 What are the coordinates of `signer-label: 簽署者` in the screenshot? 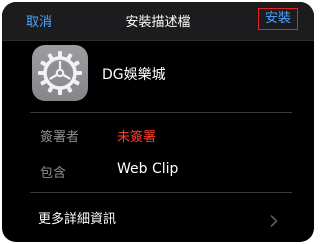 It's located at (60, 137).